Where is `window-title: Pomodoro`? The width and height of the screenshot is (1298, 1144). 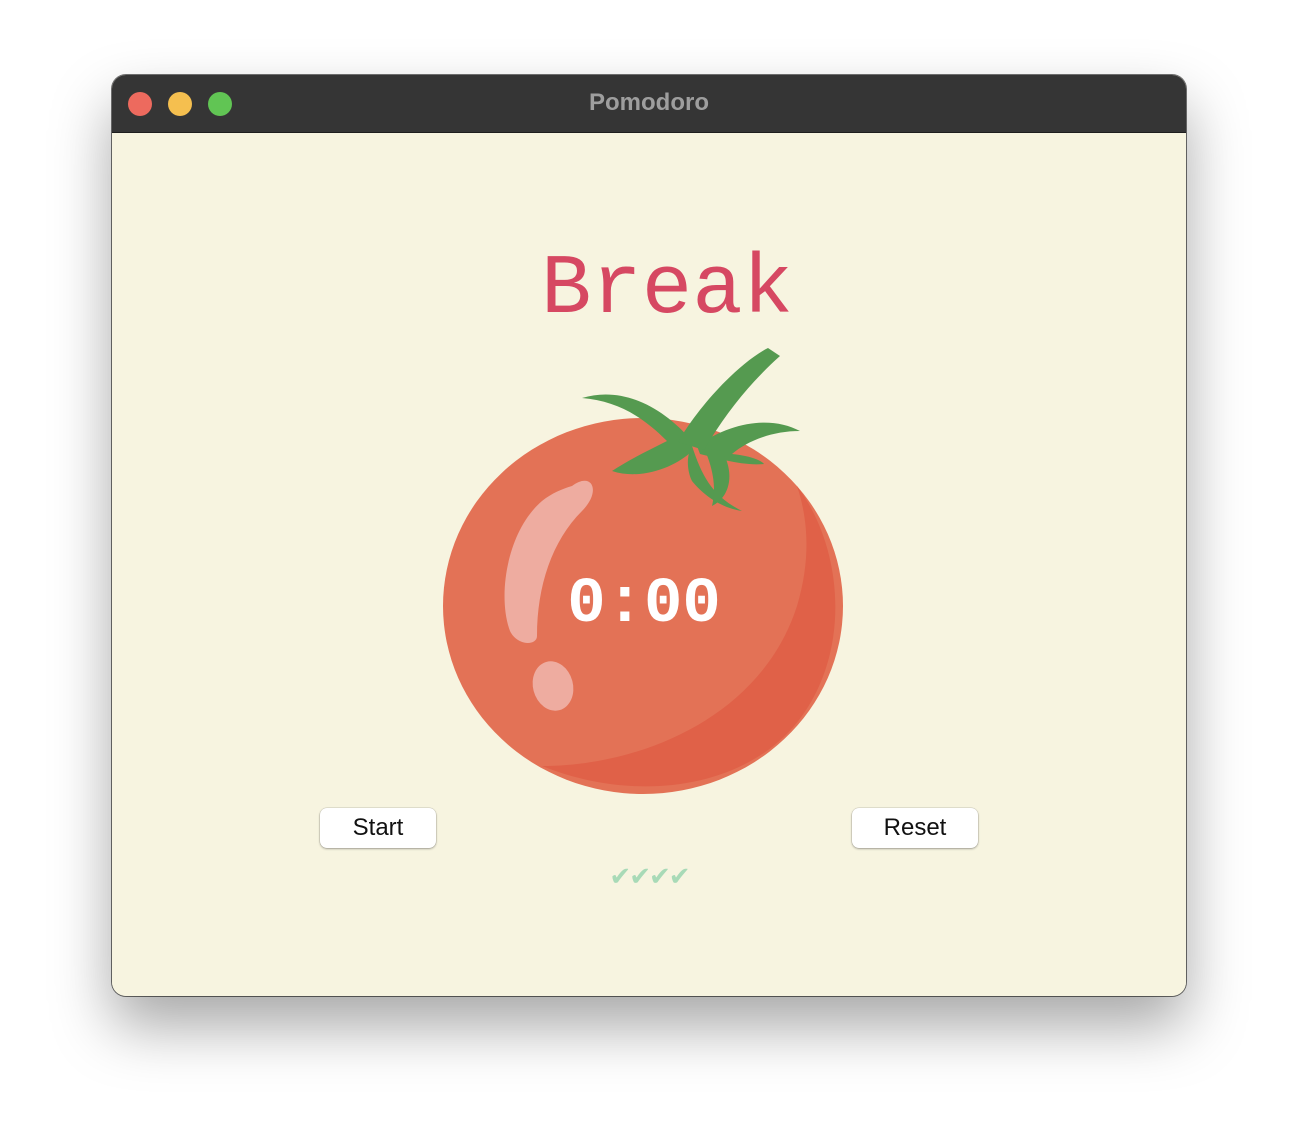 window-title: Pomodoro is located at coordinates (649, 102).